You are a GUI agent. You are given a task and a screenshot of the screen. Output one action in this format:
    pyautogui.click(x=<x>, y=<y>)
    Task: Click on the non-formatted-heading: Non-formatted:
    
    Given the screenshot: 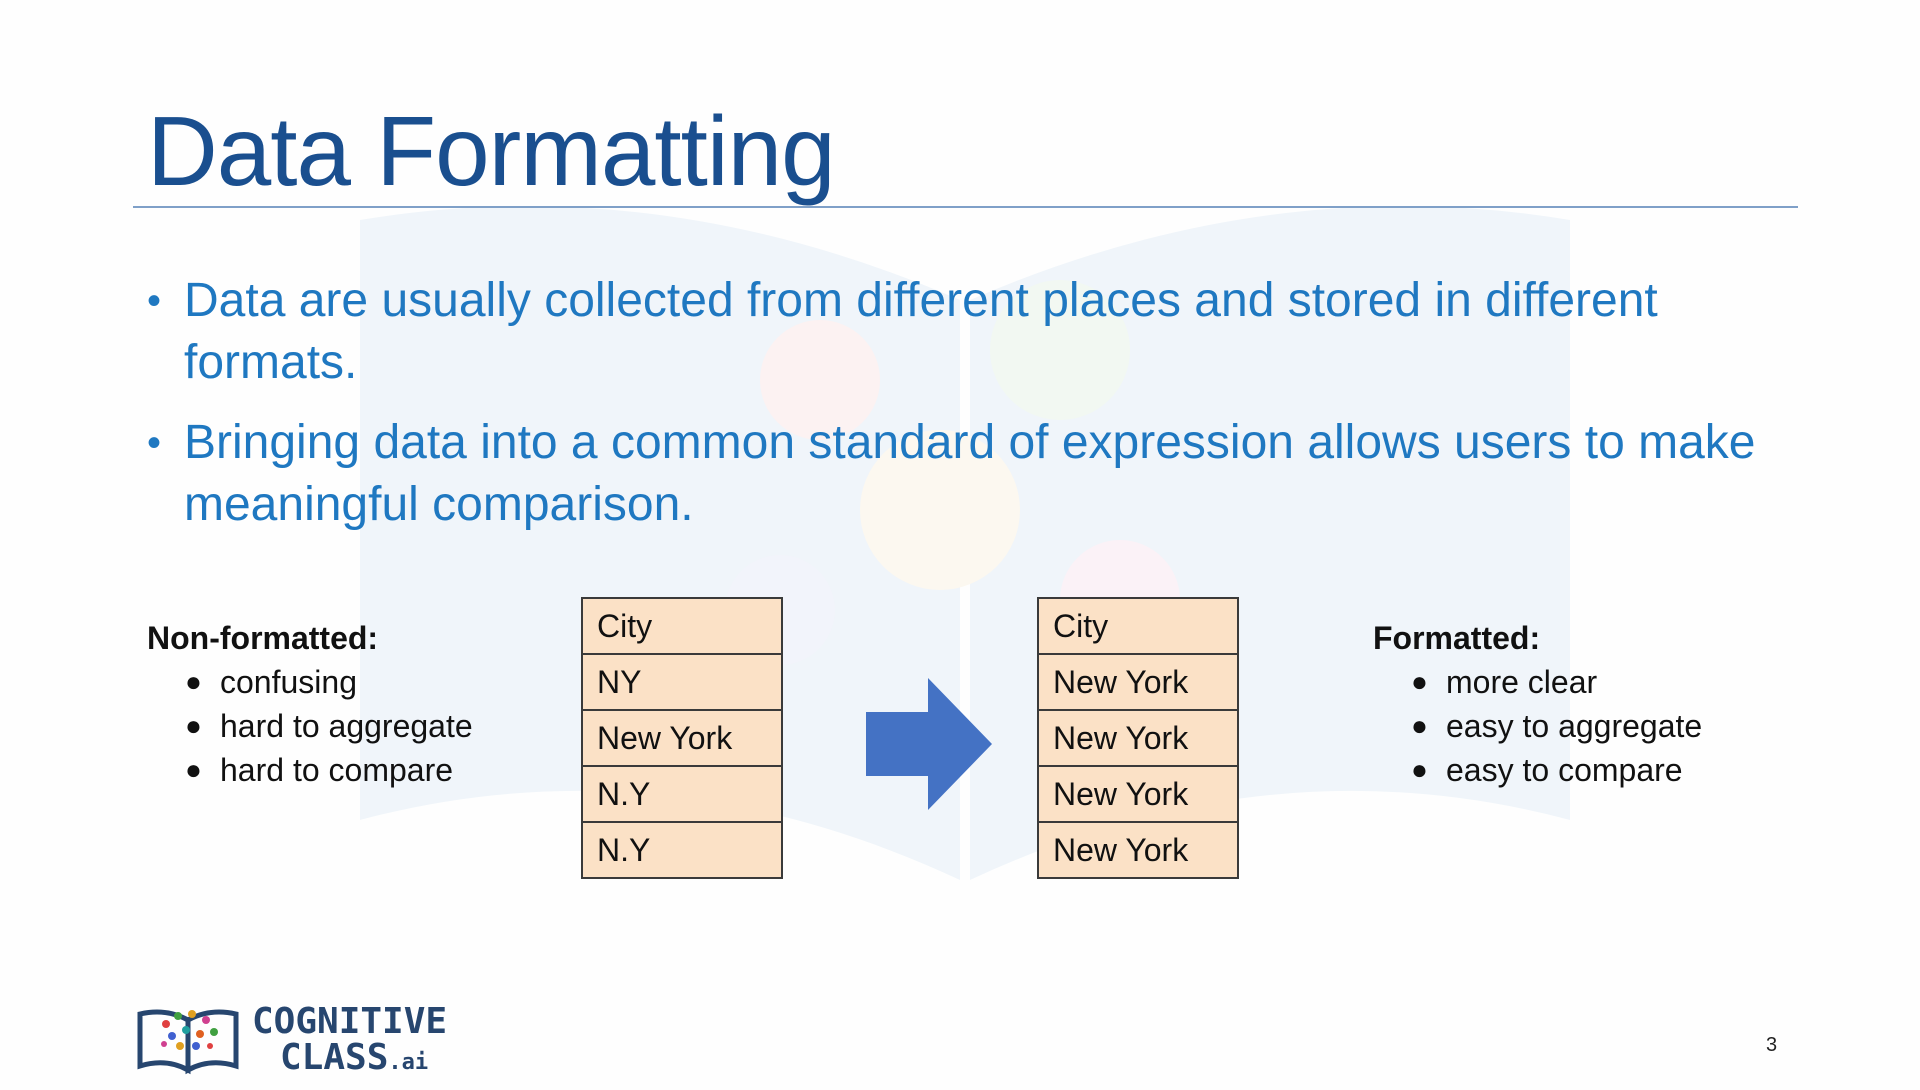 What is the action you would take?
    pyautogui.click(x=263, y=638)
    